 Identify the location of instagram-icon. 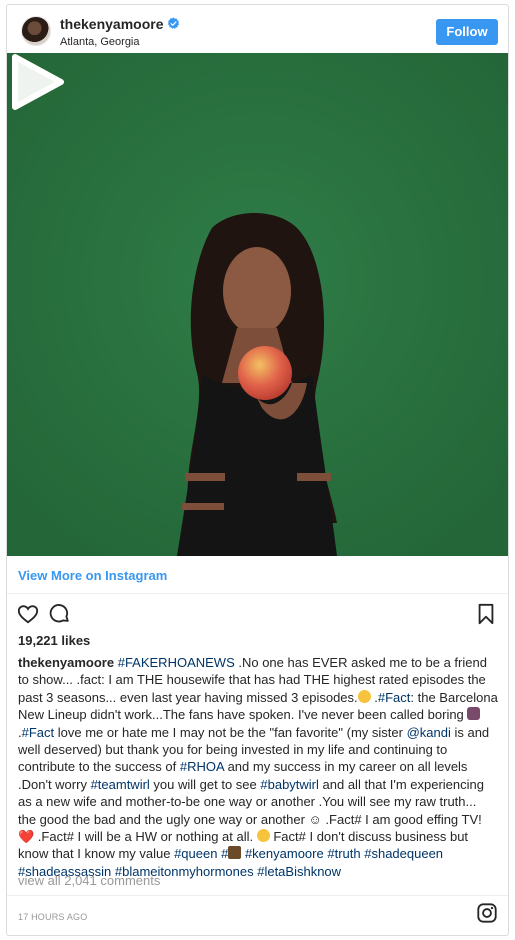
(487, 913).